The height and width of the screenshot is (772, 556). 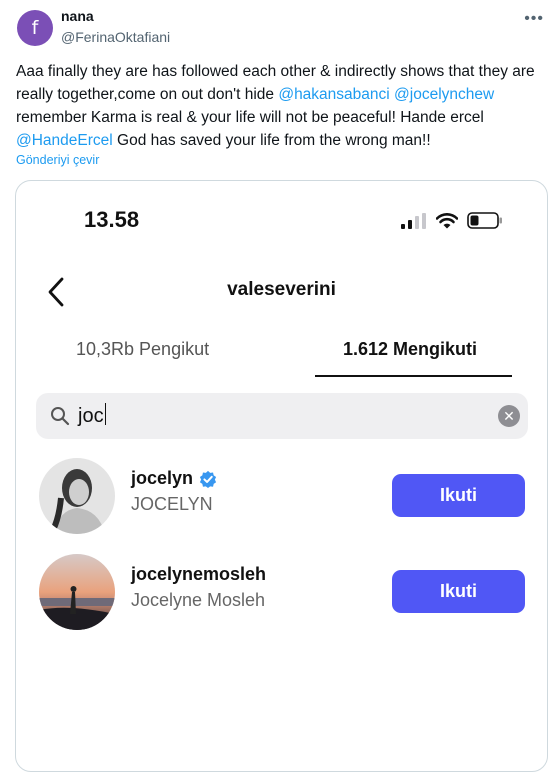 What do you see at coordinates (35, 28) in the screenshot?
I see `author-avatar: f` at bounding box center [35, 28].